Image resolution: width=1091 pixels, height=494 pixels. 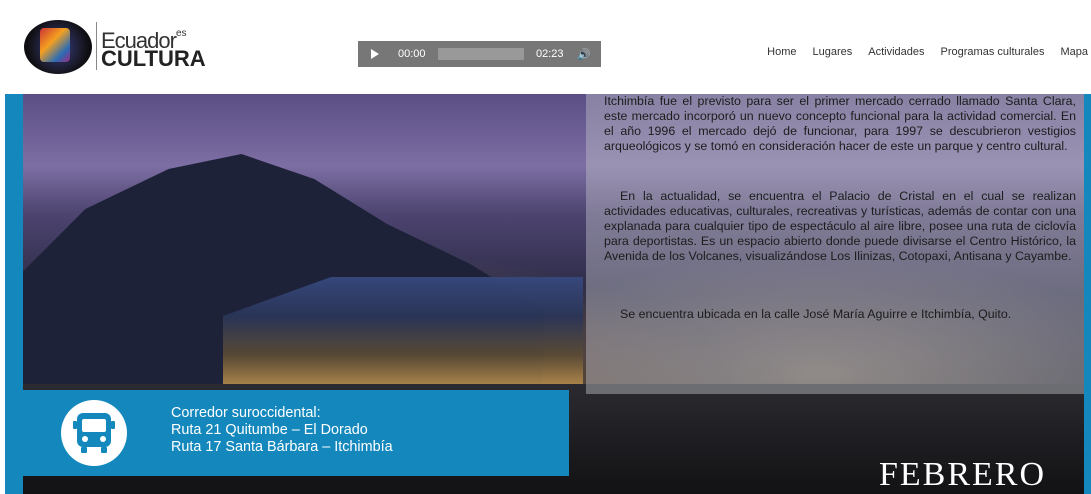 What do you see at coordinates (550, 54) in the screenshot?
I see `duration: 02:23` at bounding box center [550, 54].